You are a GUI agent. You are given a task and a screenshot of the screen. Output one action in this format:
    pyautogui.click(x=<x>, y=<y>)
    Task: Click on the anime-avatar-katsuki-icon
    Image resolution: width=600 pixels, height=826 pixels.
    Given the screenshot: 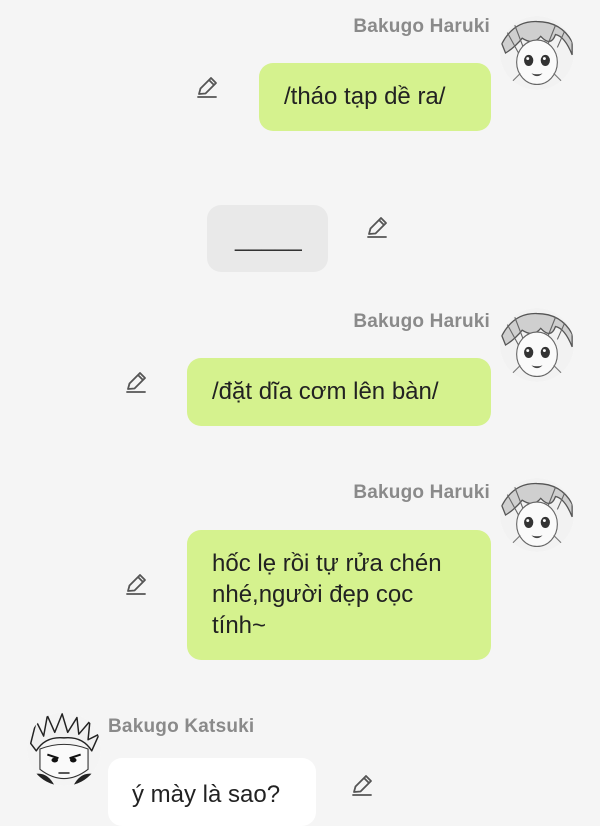 What is the action you would take?
    pyautogui.click(x=64, y=749)
    